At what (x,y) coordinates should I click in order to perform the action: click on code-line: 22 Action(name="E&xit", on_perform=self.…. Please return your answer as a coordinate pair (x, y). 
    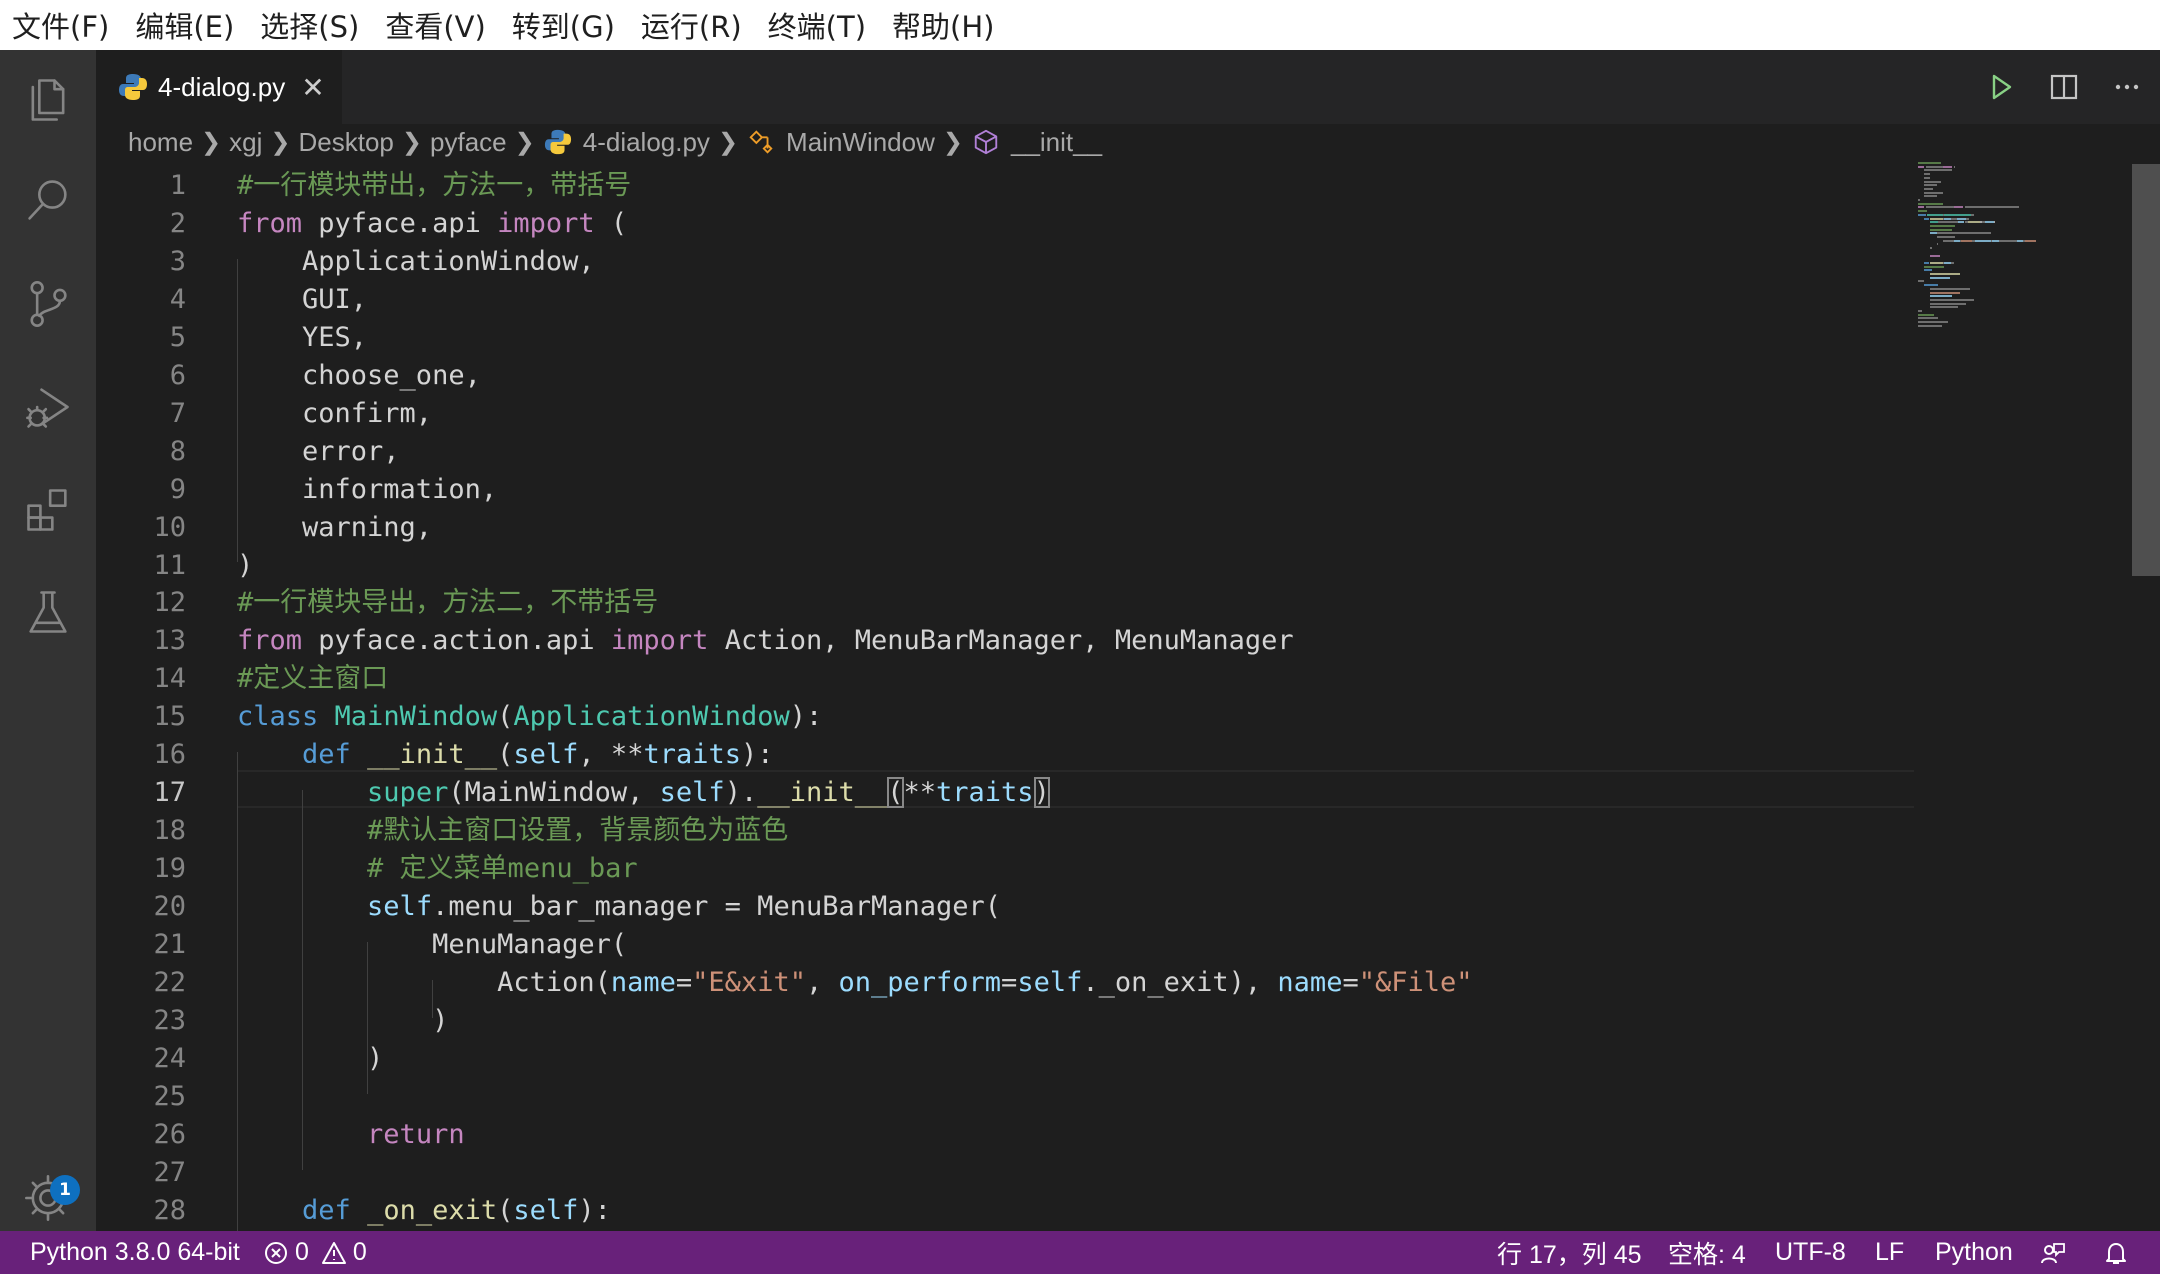
    Looking at the image, I should click on (1046, 983).